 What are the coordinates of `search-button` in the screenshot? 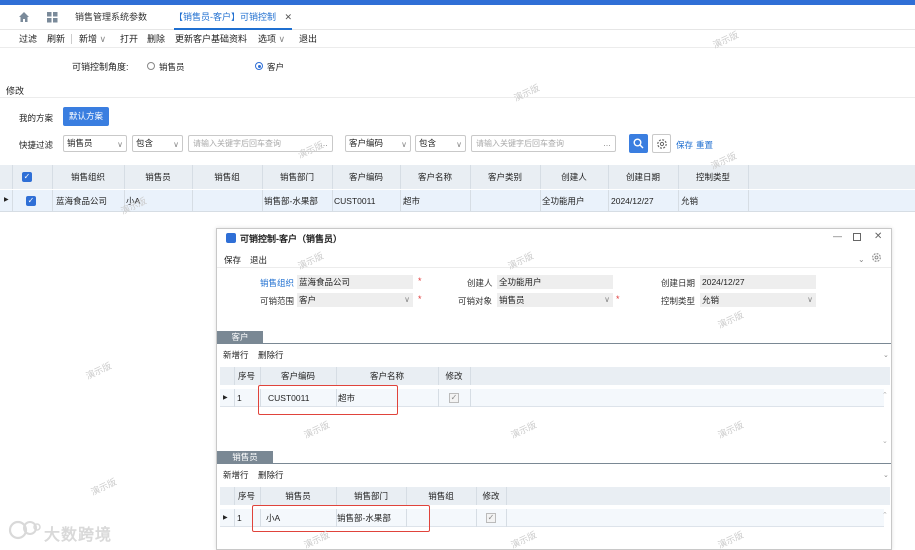 It's located at (638, 143).